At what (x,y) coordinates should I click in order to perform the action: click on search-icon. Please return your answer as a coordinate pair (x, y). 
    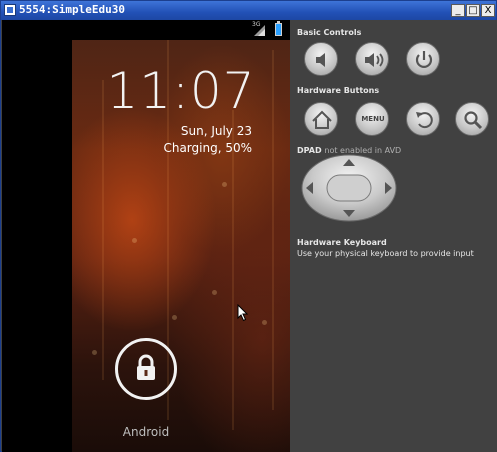
    Looking at the image, I should click on (473, 120).